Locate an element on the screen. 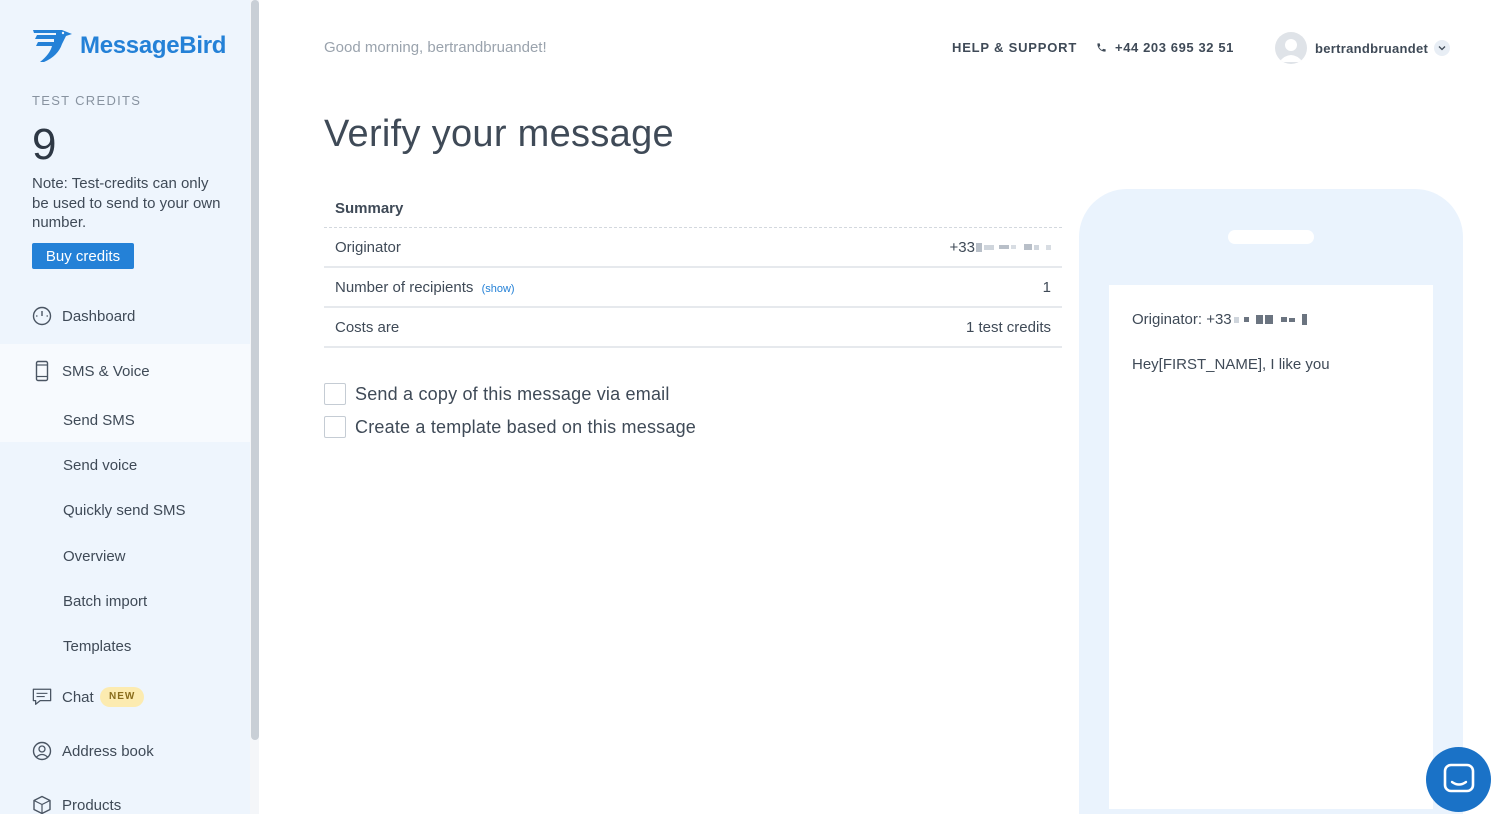 The width and height of the screenshot is (1512, 814). chat-launcher-button is located at coordinates (1458, 779).